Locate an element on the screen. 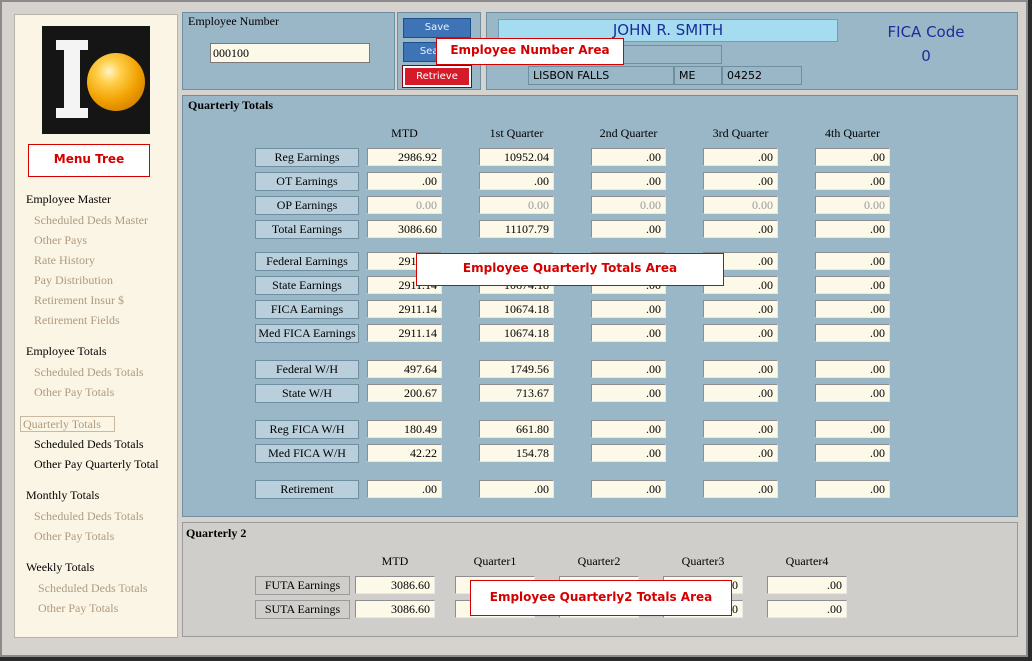  tree-section-2: Quarterly Totals is located at coordinates (67, 424).